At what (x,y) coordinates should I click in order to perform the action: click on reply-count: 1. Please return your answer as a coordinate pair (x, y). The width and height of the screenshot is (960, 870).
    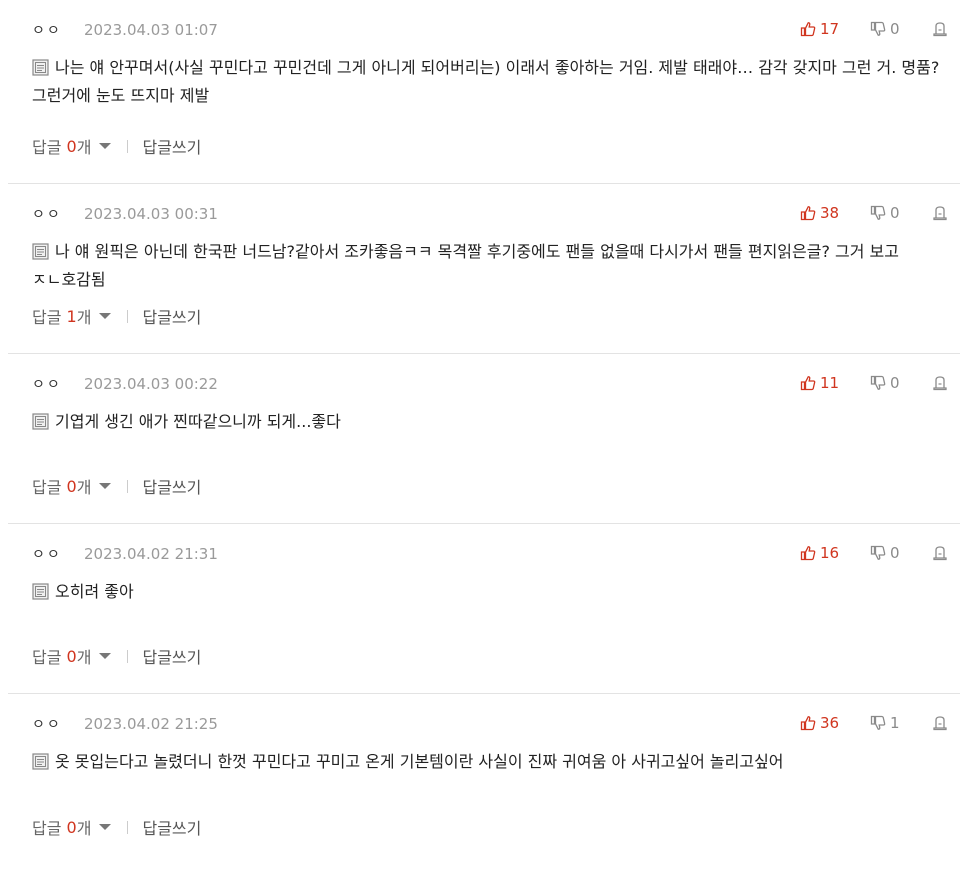
    Looking at the image, I should click on (71, 316).